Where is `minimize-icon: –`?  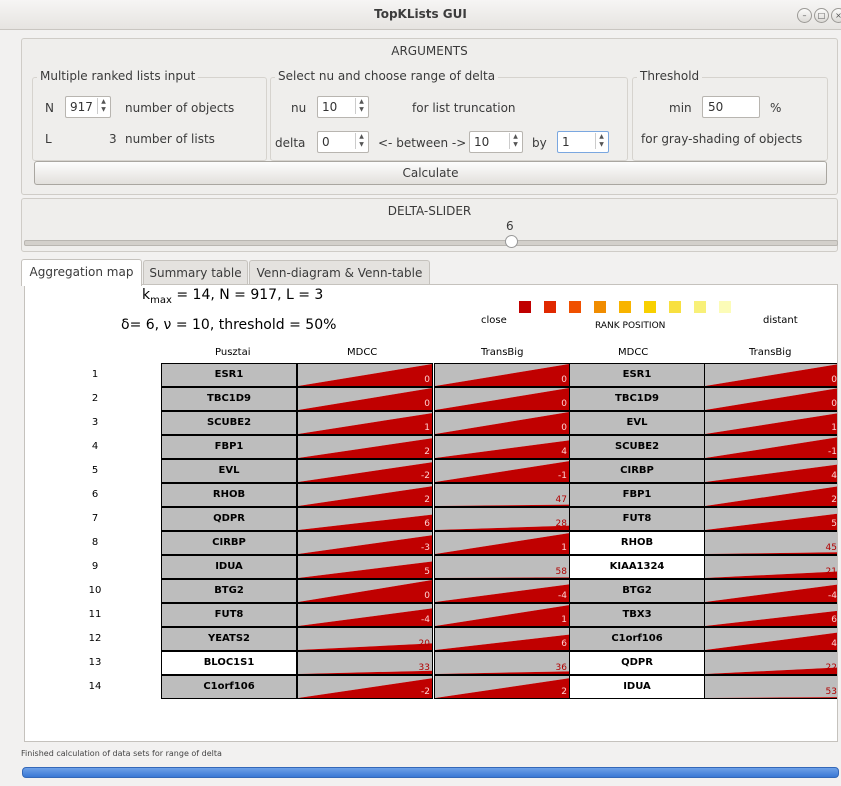 minimize-icon: – is located at coordinates (804, 15).